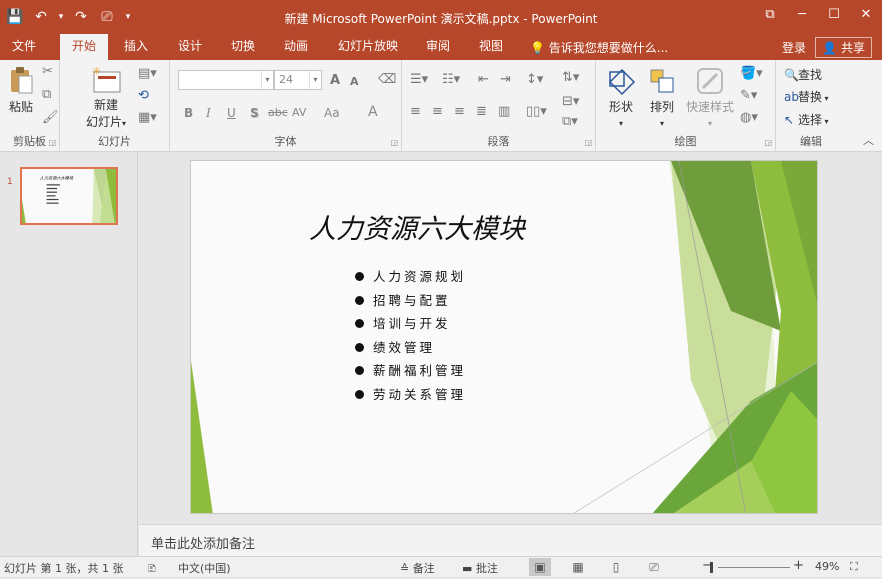  Describe the element at coordinates (387, 79) in the screenshot. I see `clear-formatting-icon: ⌫` at that location.